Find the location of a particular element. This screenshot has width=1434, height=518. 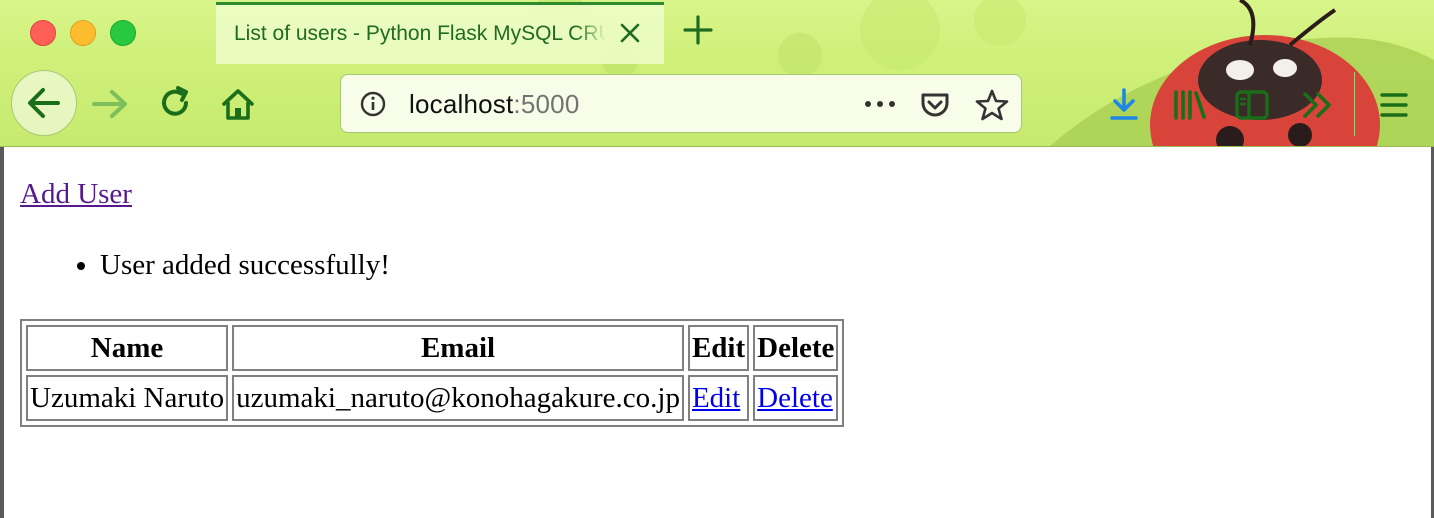

home-icon is located at coordinates (238, 104).